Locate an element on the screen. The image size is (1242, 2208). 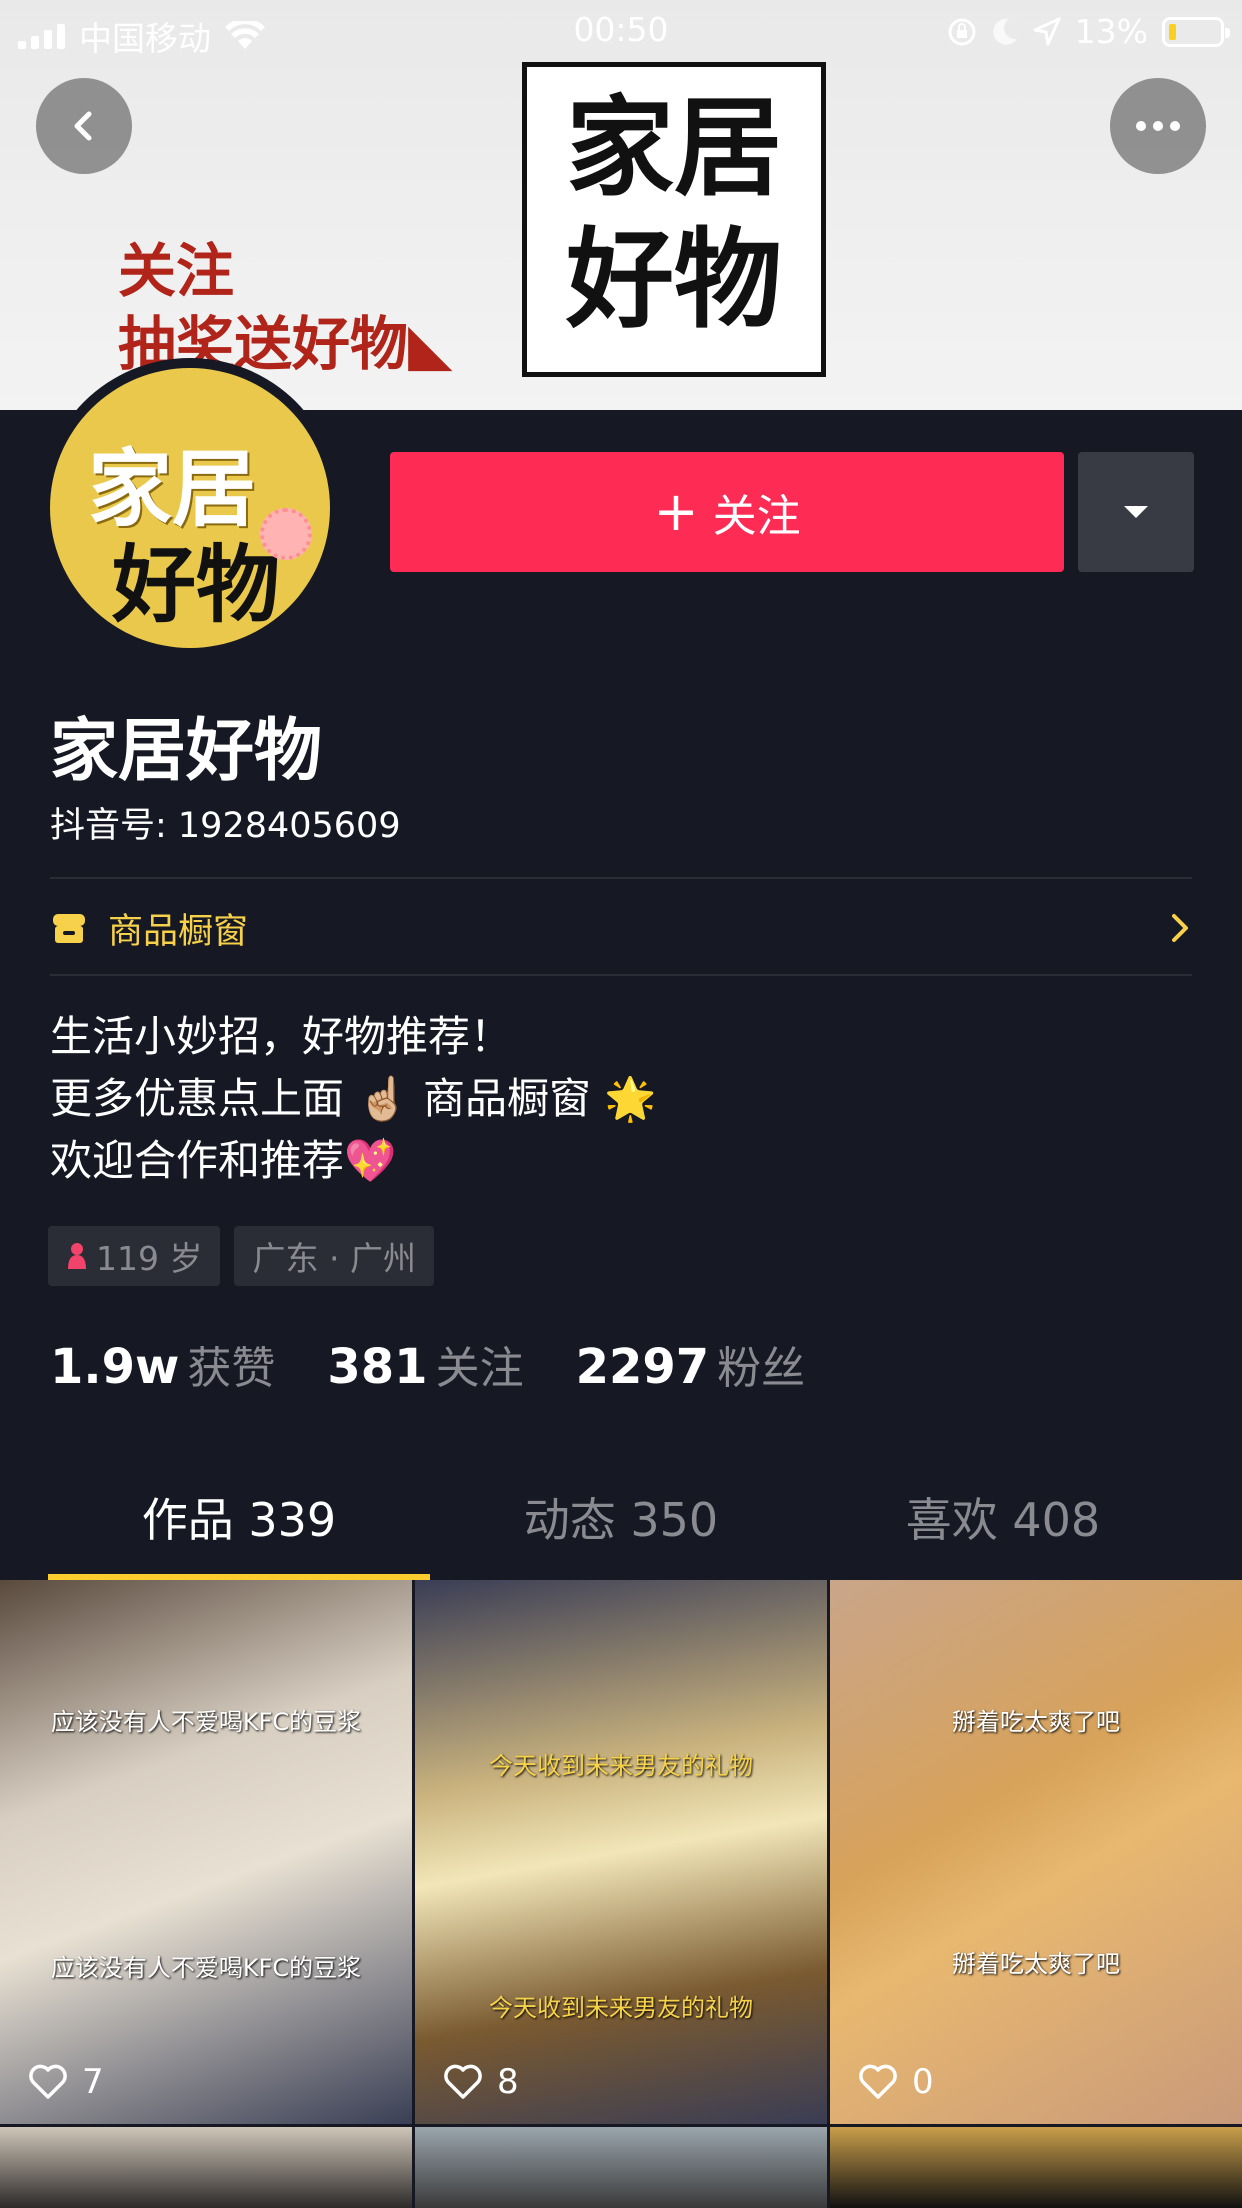
followers-count: 2297 is located at coordinates (643, 1367).